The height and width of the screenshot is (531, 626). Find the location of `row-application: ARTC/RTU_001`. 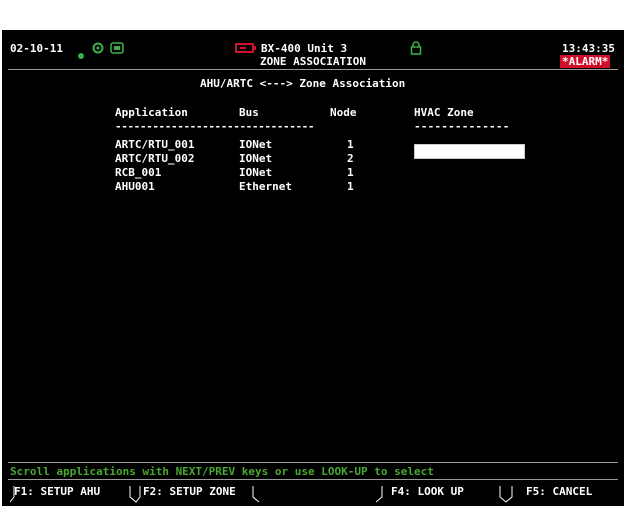

row-application: ARTC/RTU_001 is located at coordinates (155, 144).